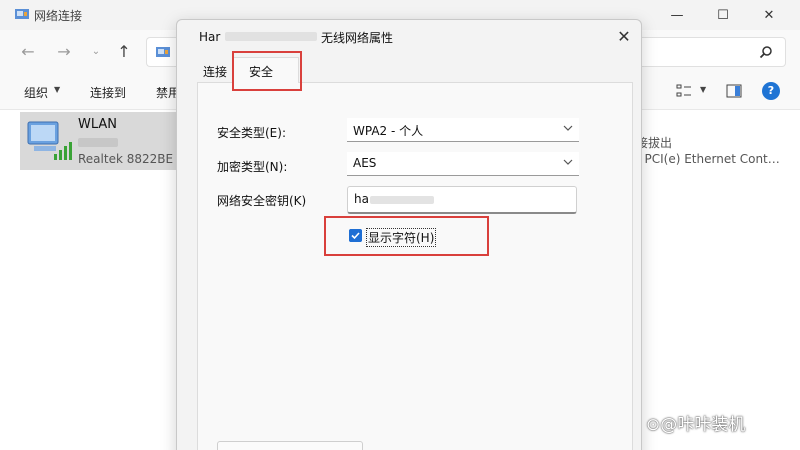 Image resolution: width=800 pixels, height=450 pixels. I want to click on redacted-key, so click(402, 200).